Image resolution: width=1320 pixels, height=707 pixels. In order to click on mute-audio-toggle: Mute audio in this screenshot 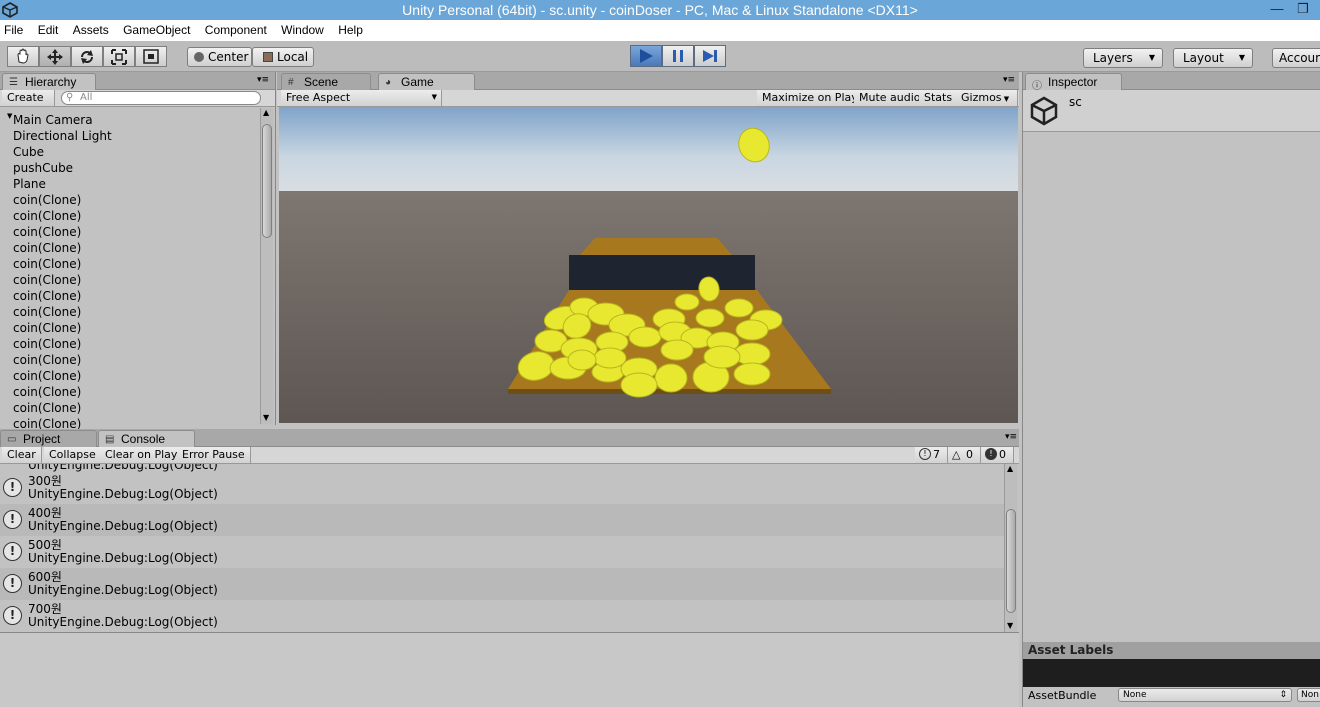, I will do `click(890, 98)`.